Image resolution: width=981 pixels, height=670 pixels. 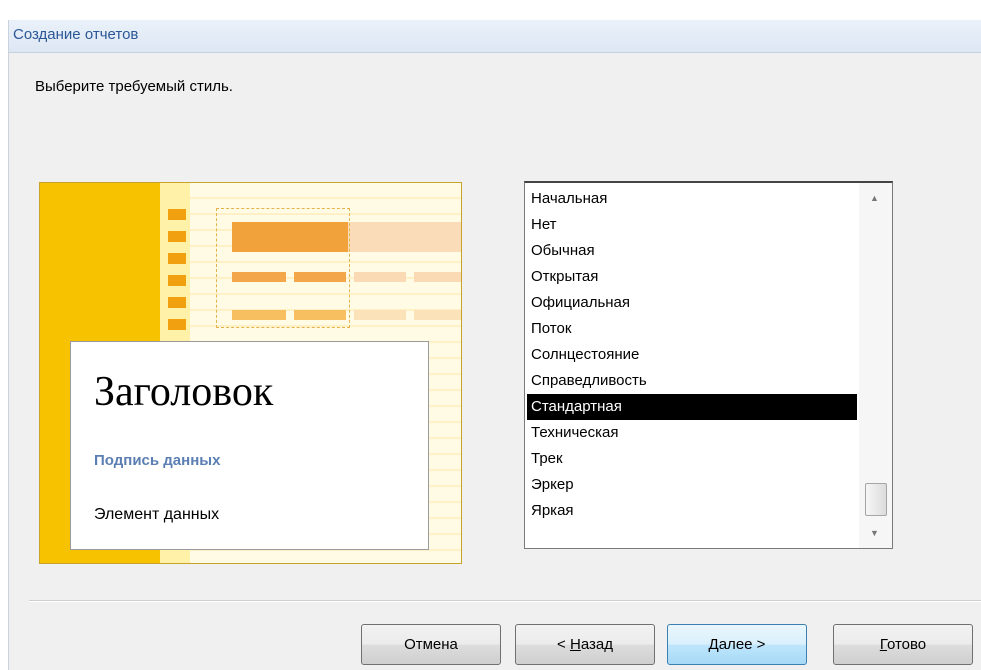 I want to click on finish-button-label: отово, so click(x=906, y=644).